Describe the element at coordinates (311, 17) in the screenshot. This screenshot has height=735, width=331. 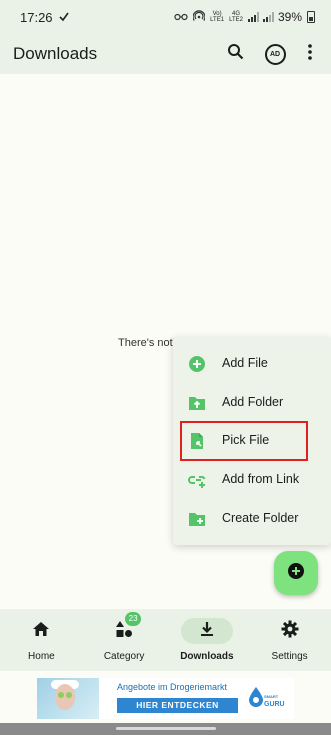
I see `battery-icon` at that location.